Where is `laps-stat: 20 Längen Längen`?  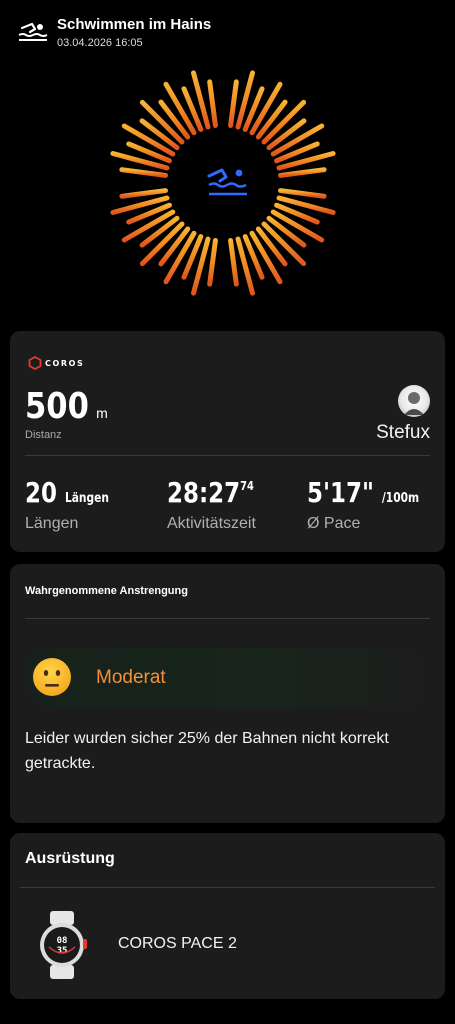 laps-stat: 20 Längen Längen is located at coordinates (76, 504).